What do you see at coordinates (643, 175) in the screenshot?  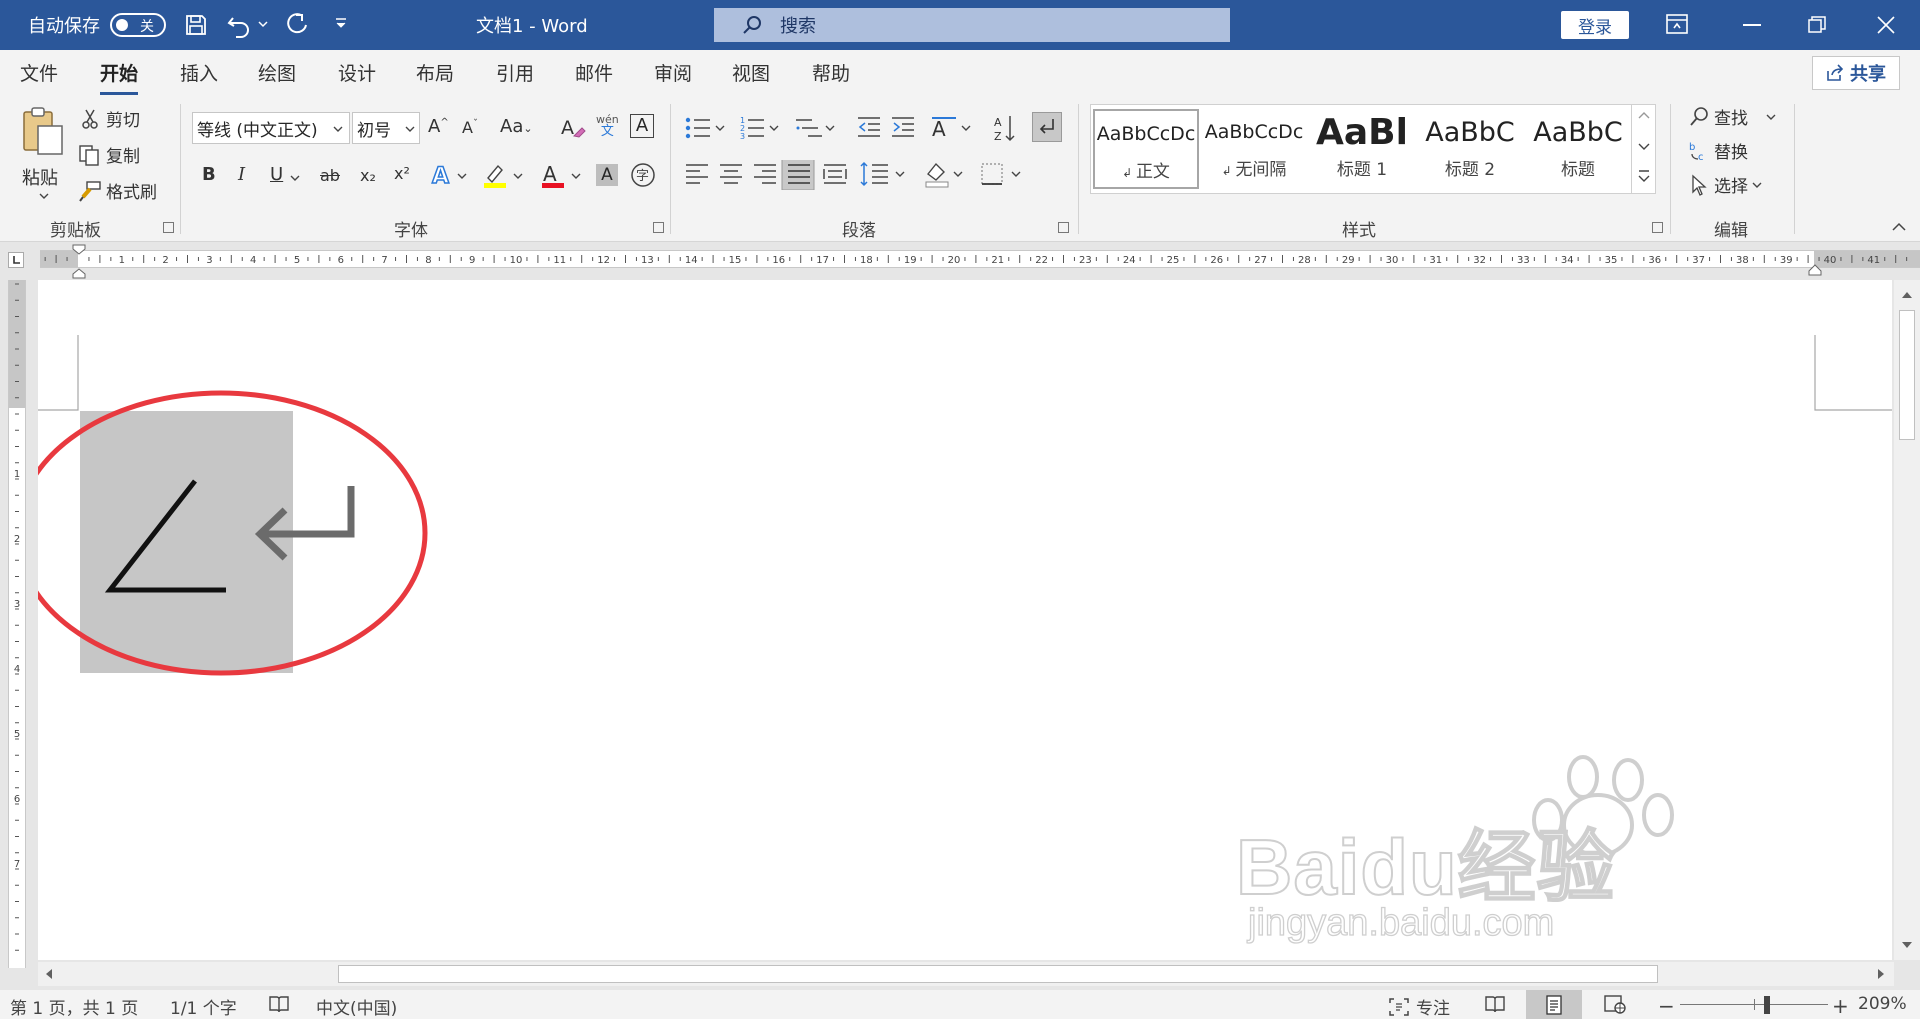 I see `enclose-characters-icon: 字` at bounding box center [643, 175].